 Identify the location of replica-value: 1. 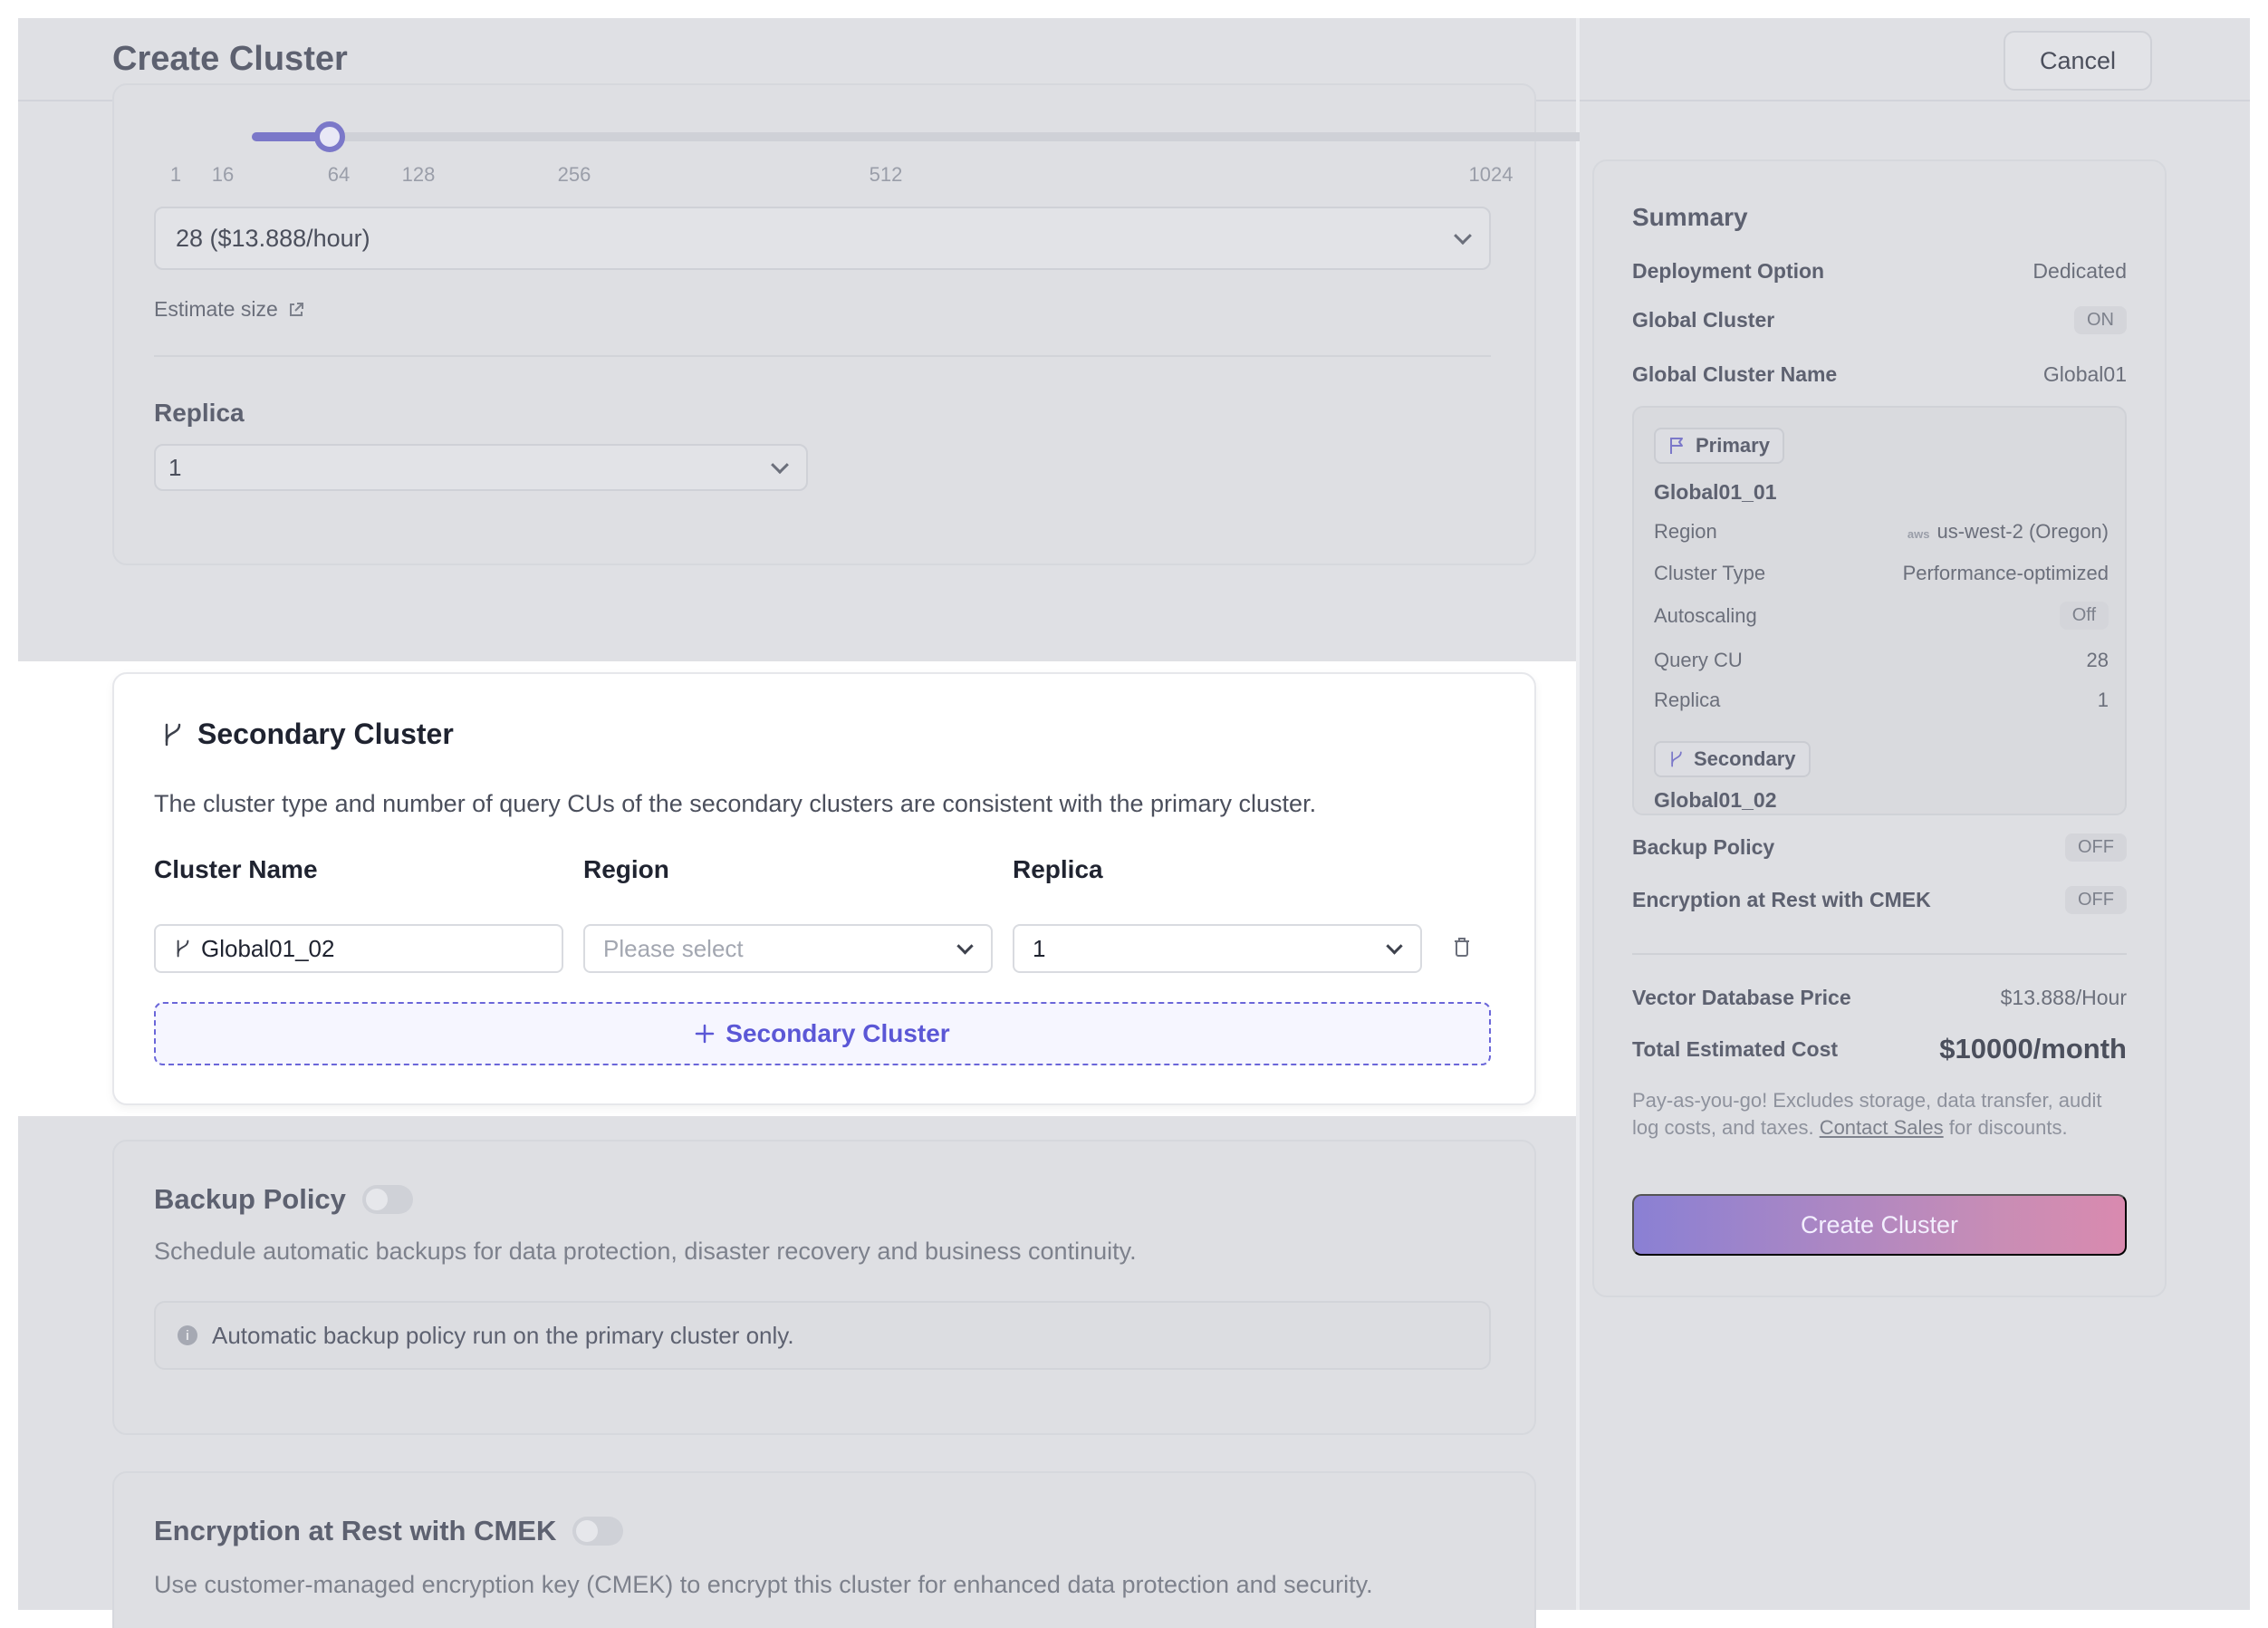
(2103, 700).